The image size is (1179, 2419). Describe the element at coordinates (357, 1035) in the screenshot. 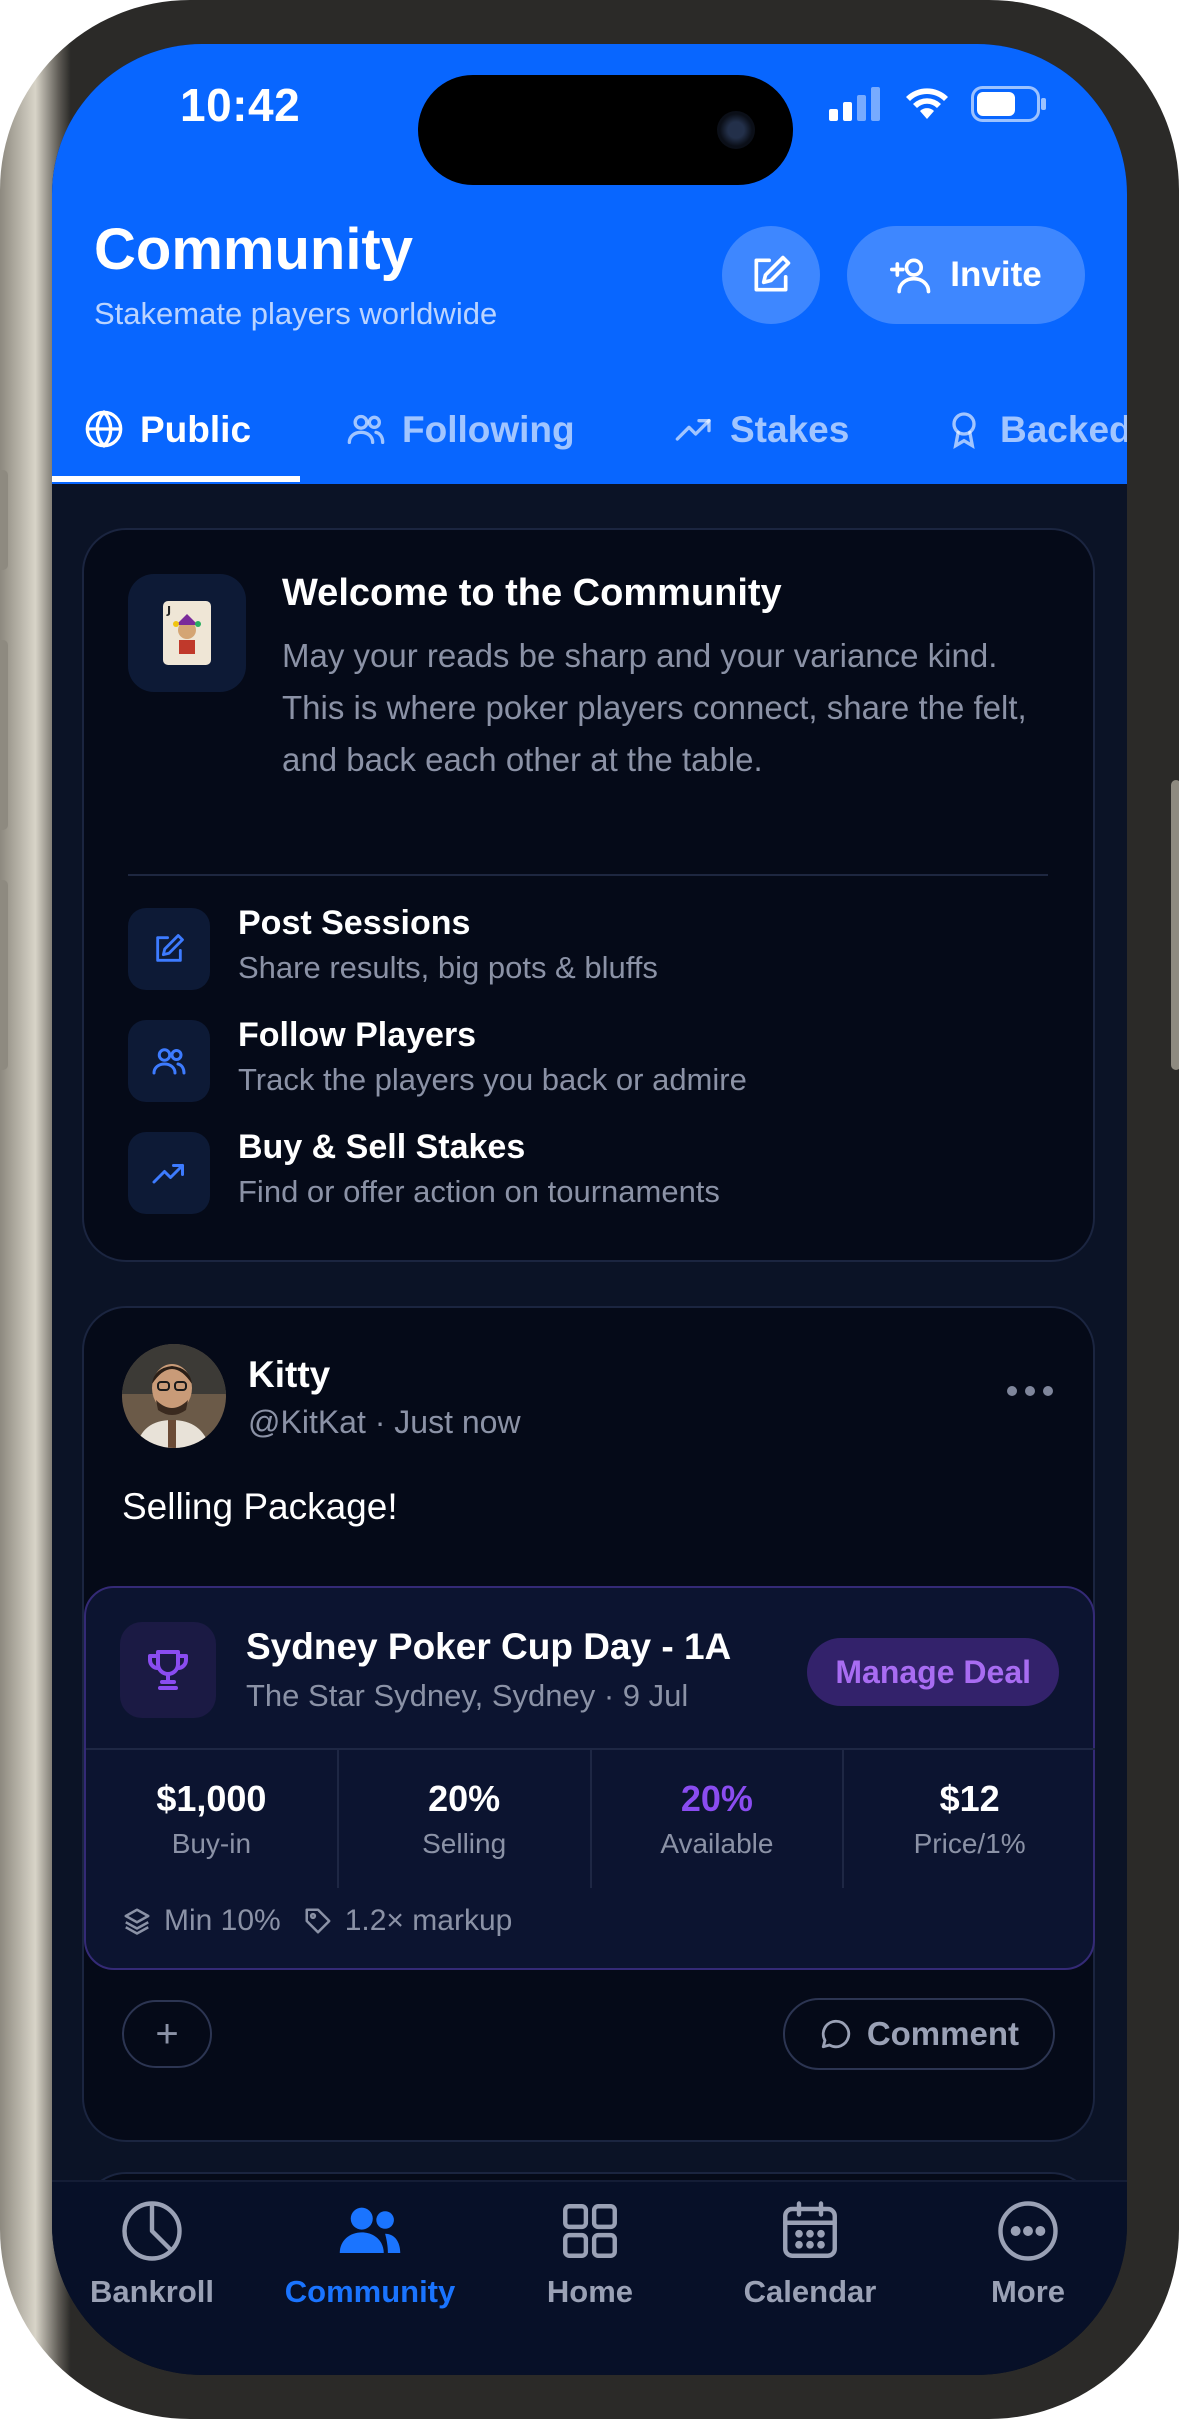

I see `feature-title: Follow Players` at that location.